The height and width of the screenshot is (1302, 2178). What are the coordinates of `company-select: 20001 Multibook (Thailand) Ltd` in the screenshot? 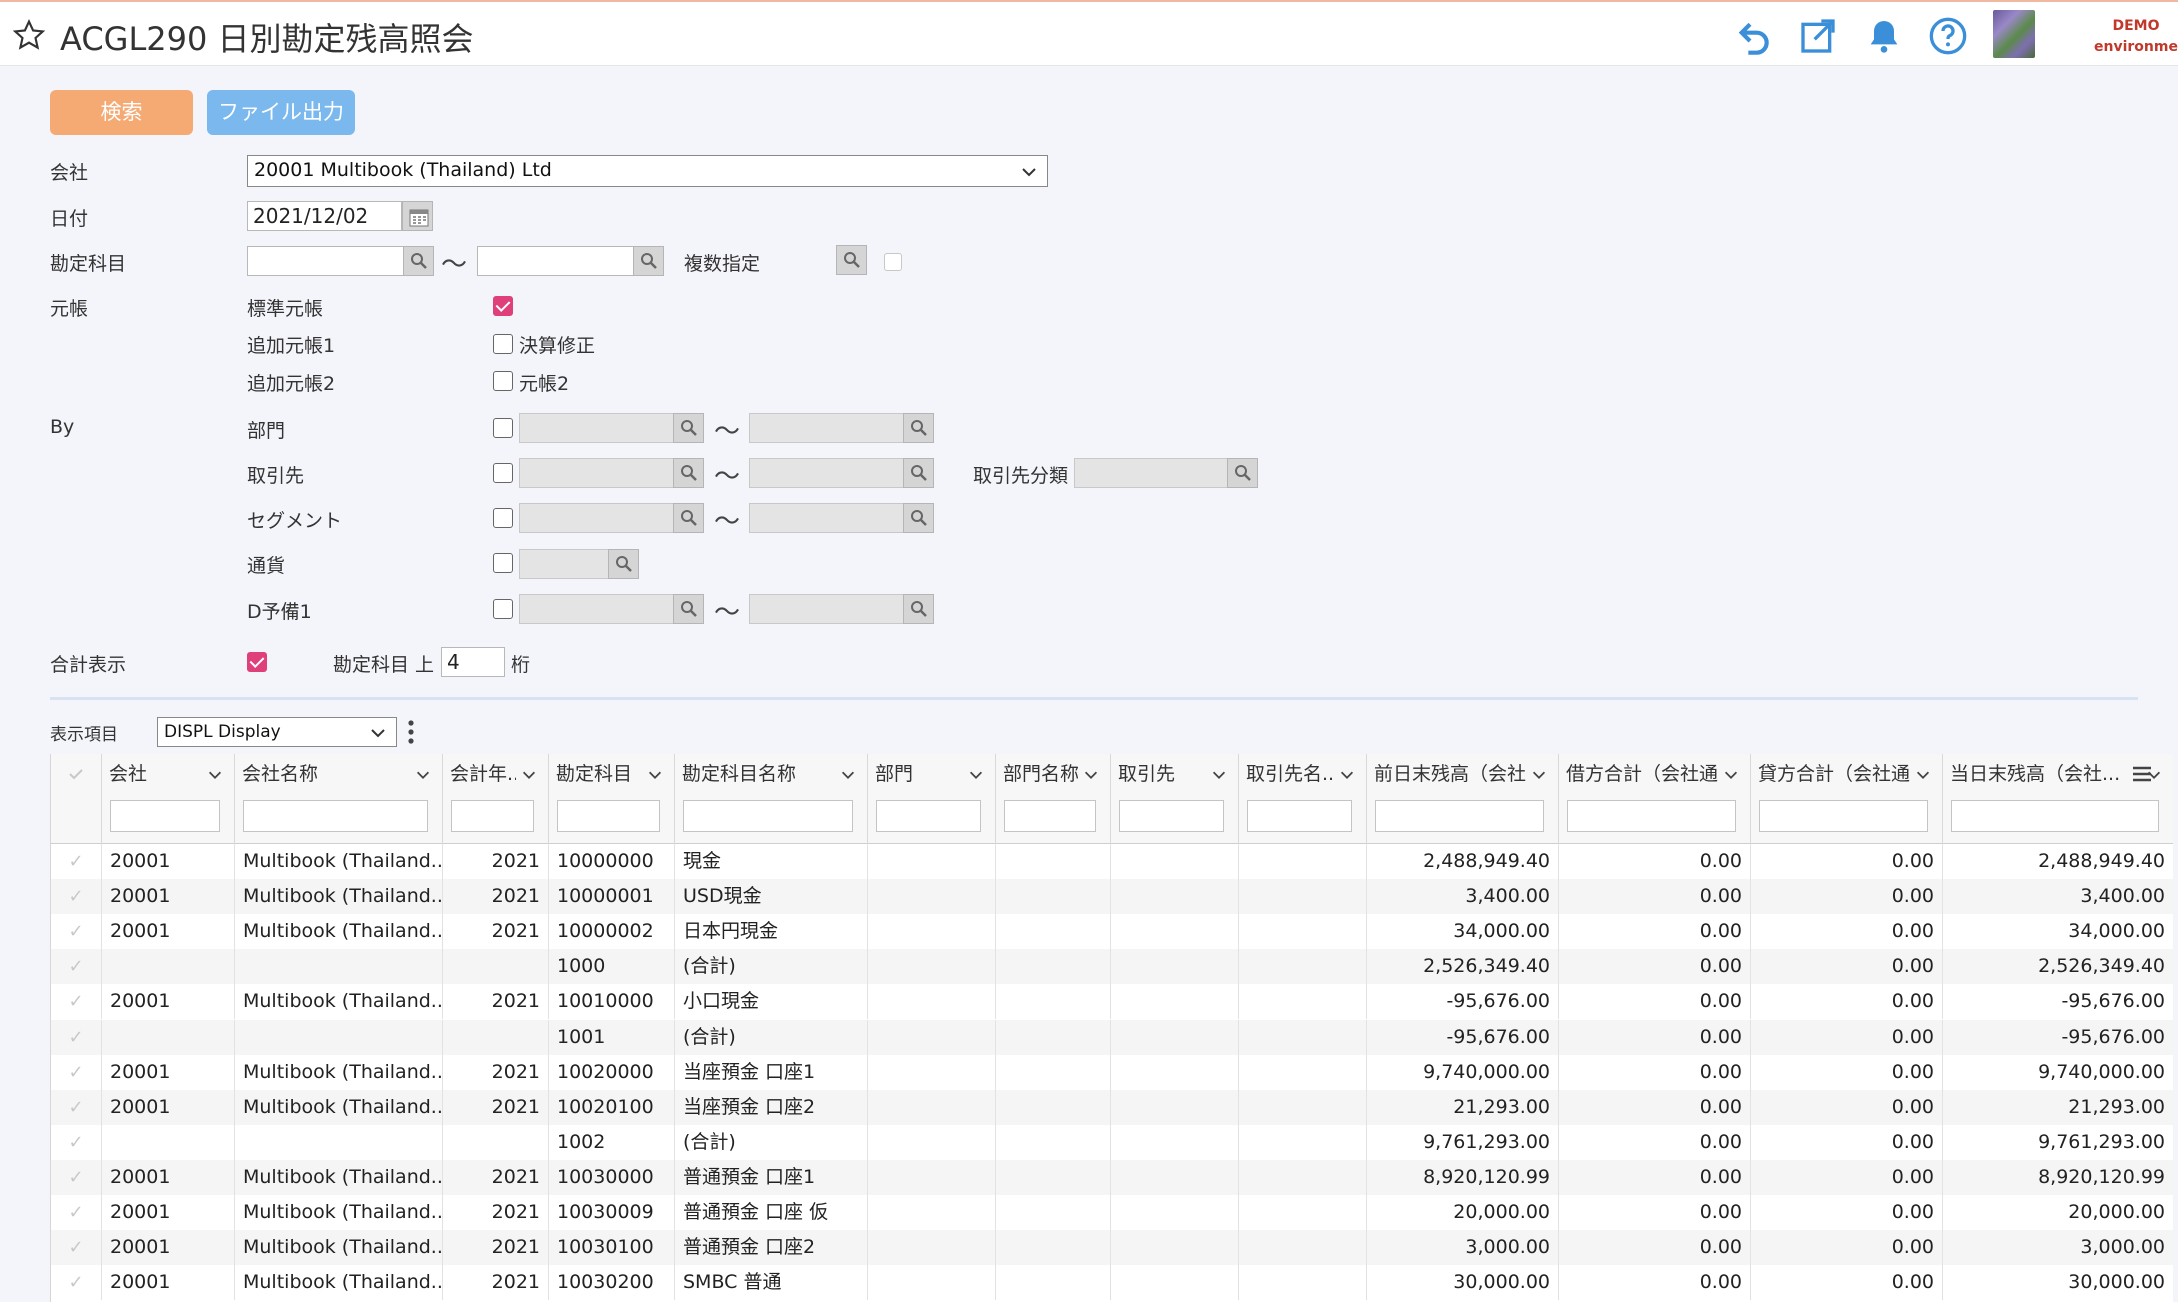 It's located at (647, 171).